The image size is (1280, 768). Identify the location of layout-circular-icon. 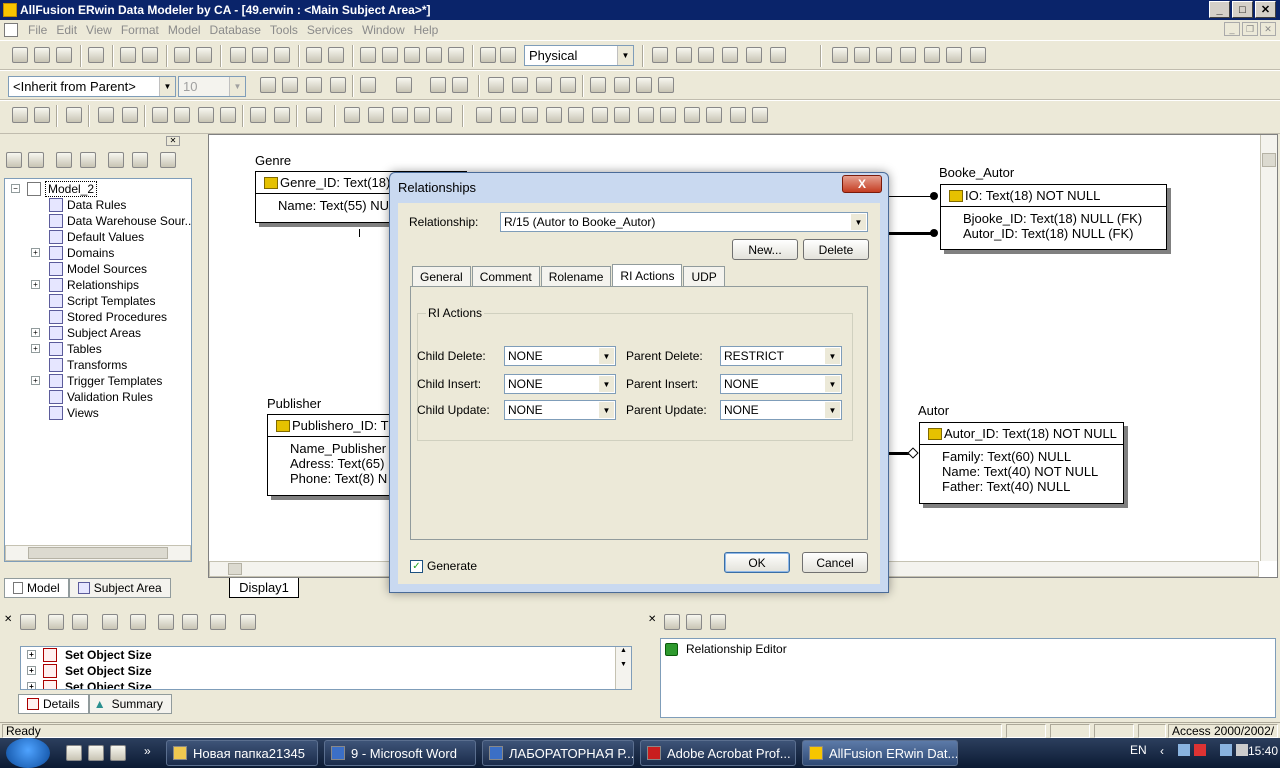
(376, 115).